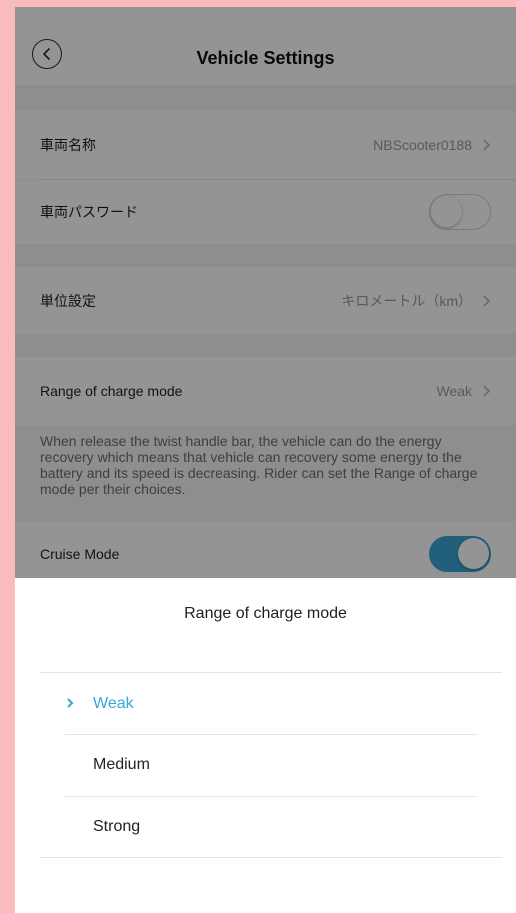 Image resolution: width=516 pixels, height=913 pixels. I want to click on option-medium: Medium, so click(271, 765).